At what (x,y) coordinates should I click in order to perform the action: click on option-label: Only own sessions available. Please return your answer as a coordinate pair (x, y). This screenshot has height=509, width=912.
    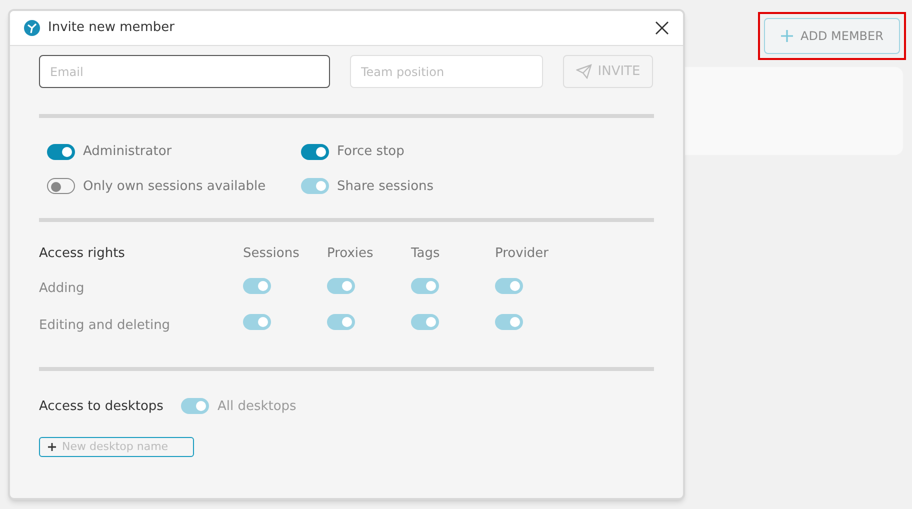
    Looking at the image, I should click on (174, 187).